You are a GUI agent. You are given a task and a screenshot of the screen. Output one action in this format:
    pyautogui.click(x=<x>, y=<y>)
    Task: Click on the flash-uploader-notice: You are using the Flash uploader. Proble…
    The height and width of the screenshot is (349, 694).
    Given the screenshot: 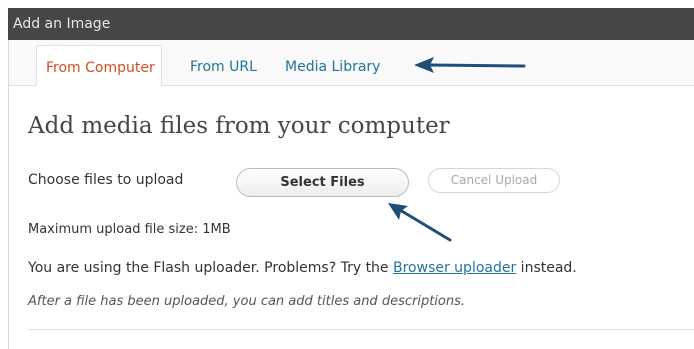 What is the action you would take?
    pyautogui.click(x=302, y=268)
    